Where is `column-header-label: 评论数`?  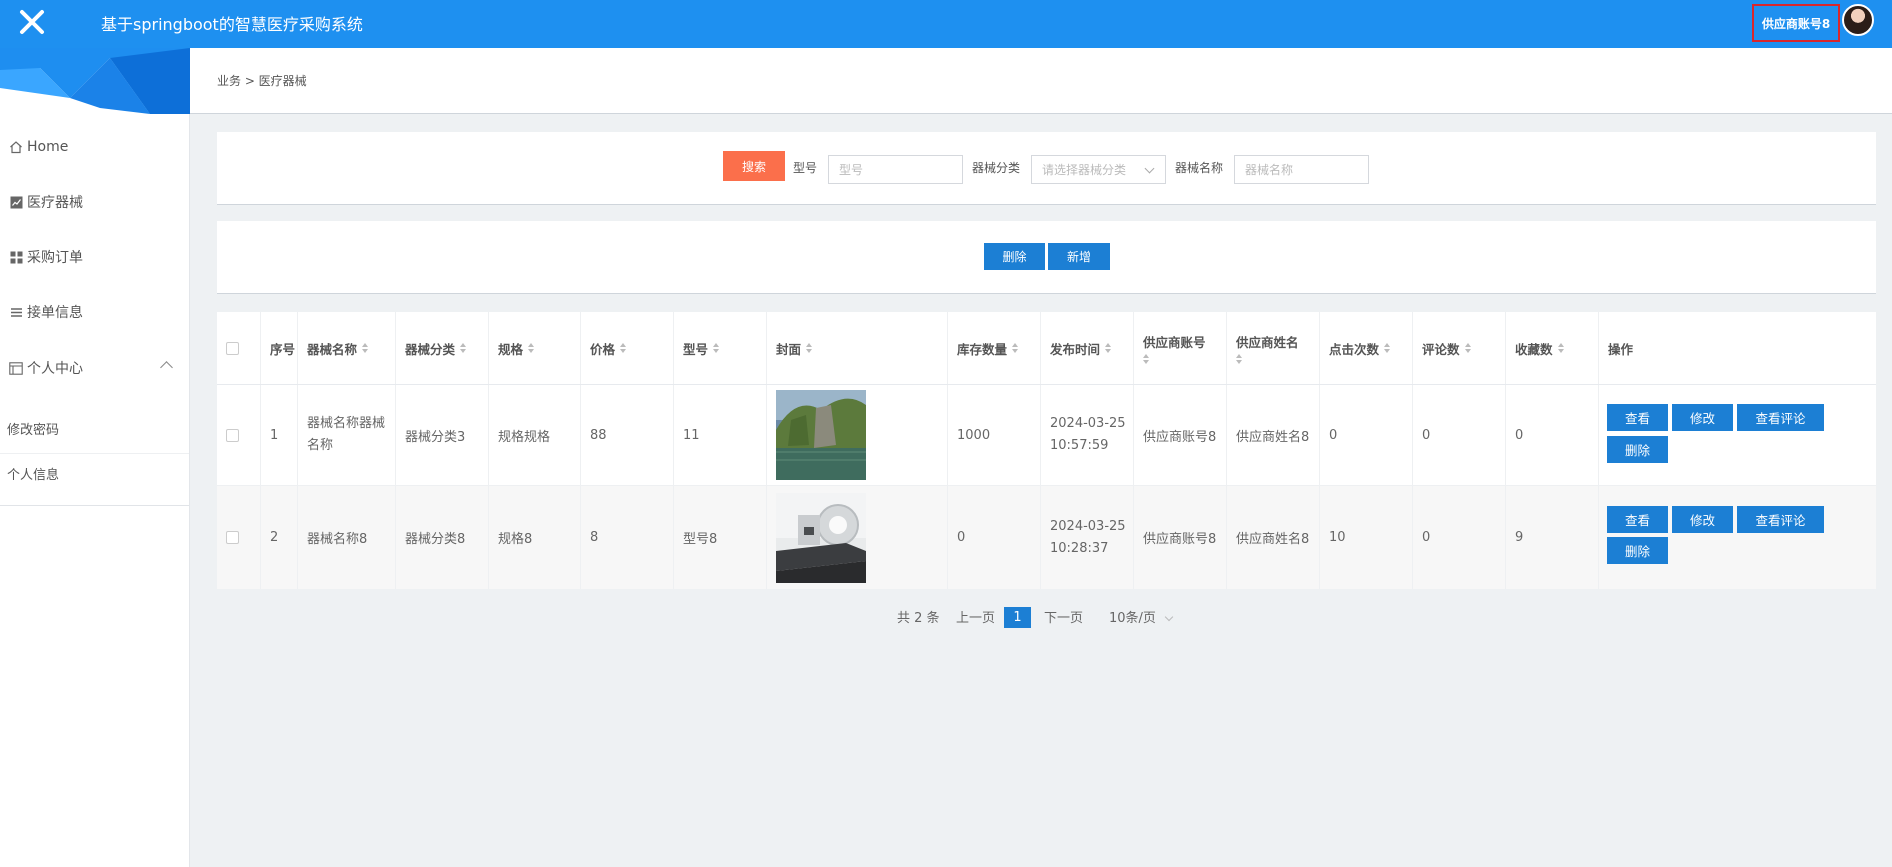
column-header-label: 评论数 is located at coordinates (1441, 349).